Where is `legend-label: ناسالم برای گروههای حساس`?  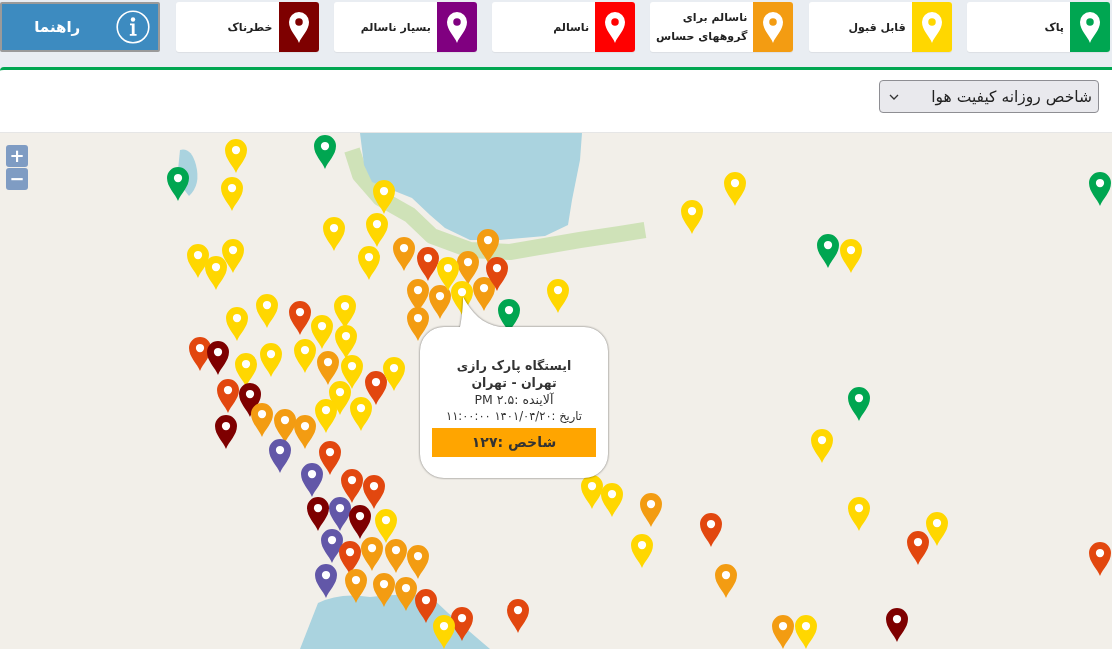 legend-label: ناسالم برای گروههای حساس is located at coordinates (701, 27).